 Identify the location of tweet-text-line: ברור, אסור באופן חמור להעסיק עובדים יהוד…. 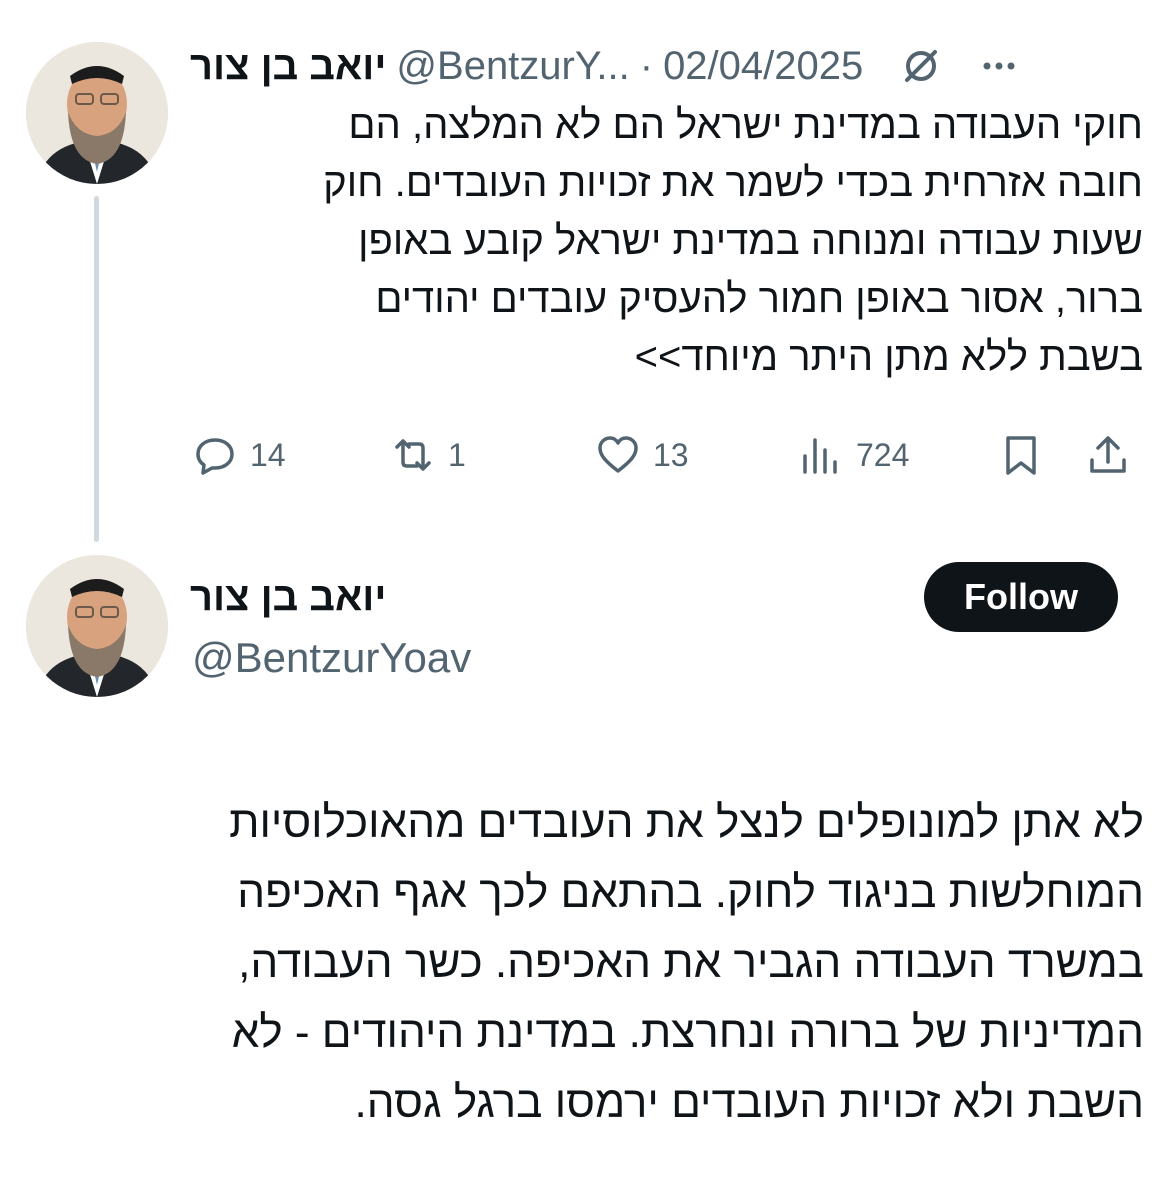
(759, 299).